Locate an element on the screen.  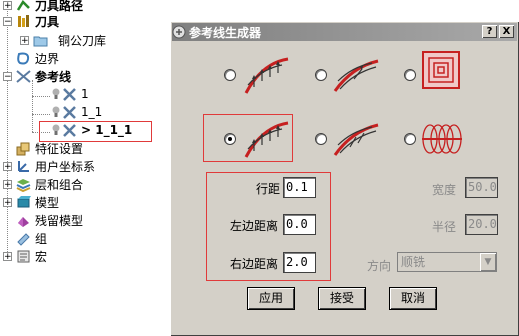
tree-item-tool-library: + 铜公刀库 is located at coordinates (63, 40).